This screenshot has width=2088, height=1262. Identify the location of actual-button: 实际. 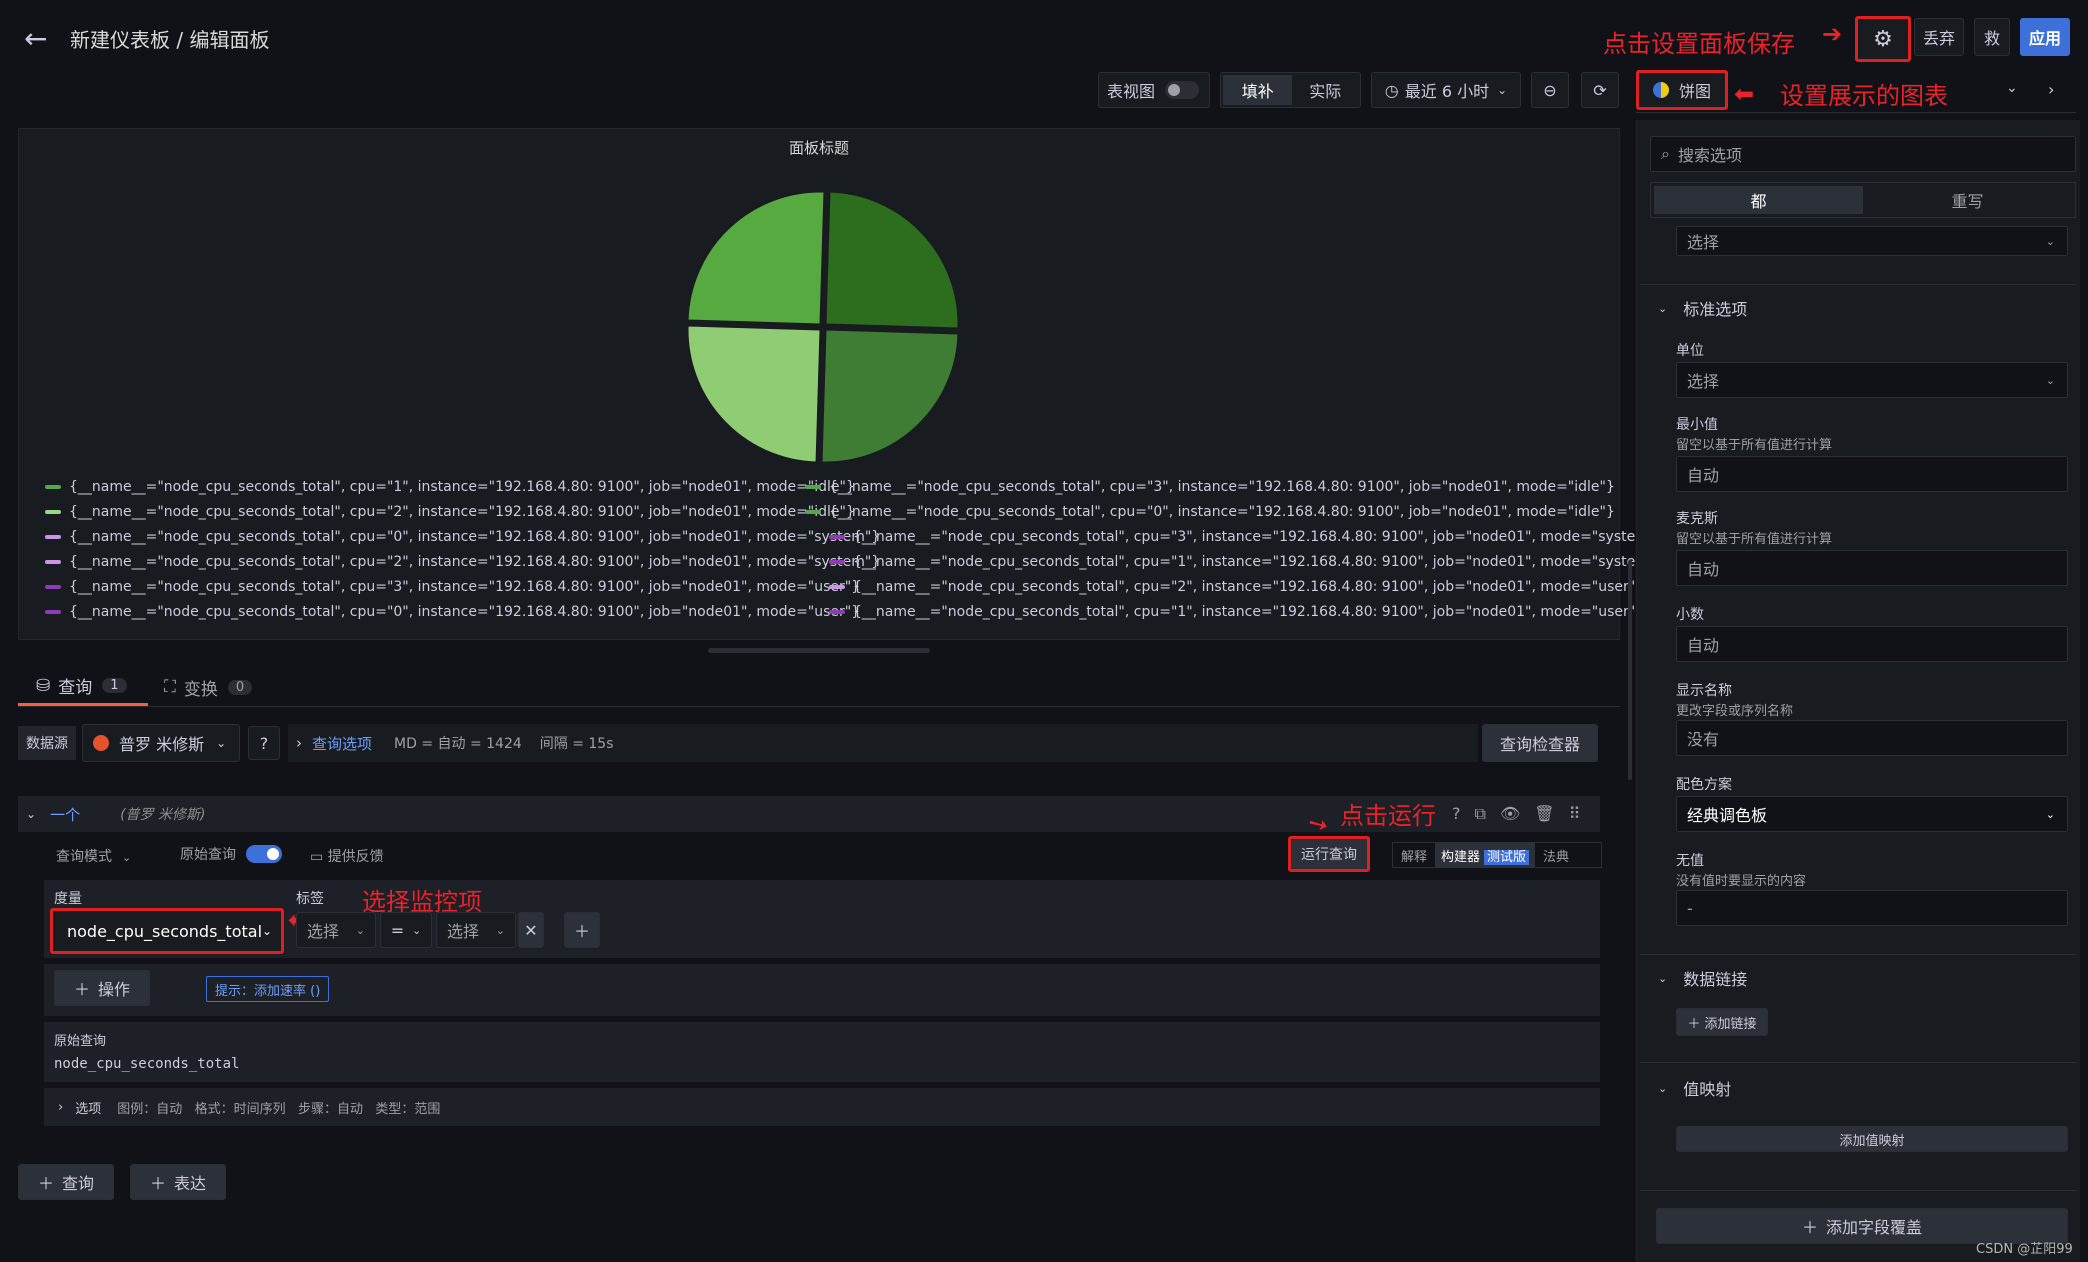
(1325, 90).